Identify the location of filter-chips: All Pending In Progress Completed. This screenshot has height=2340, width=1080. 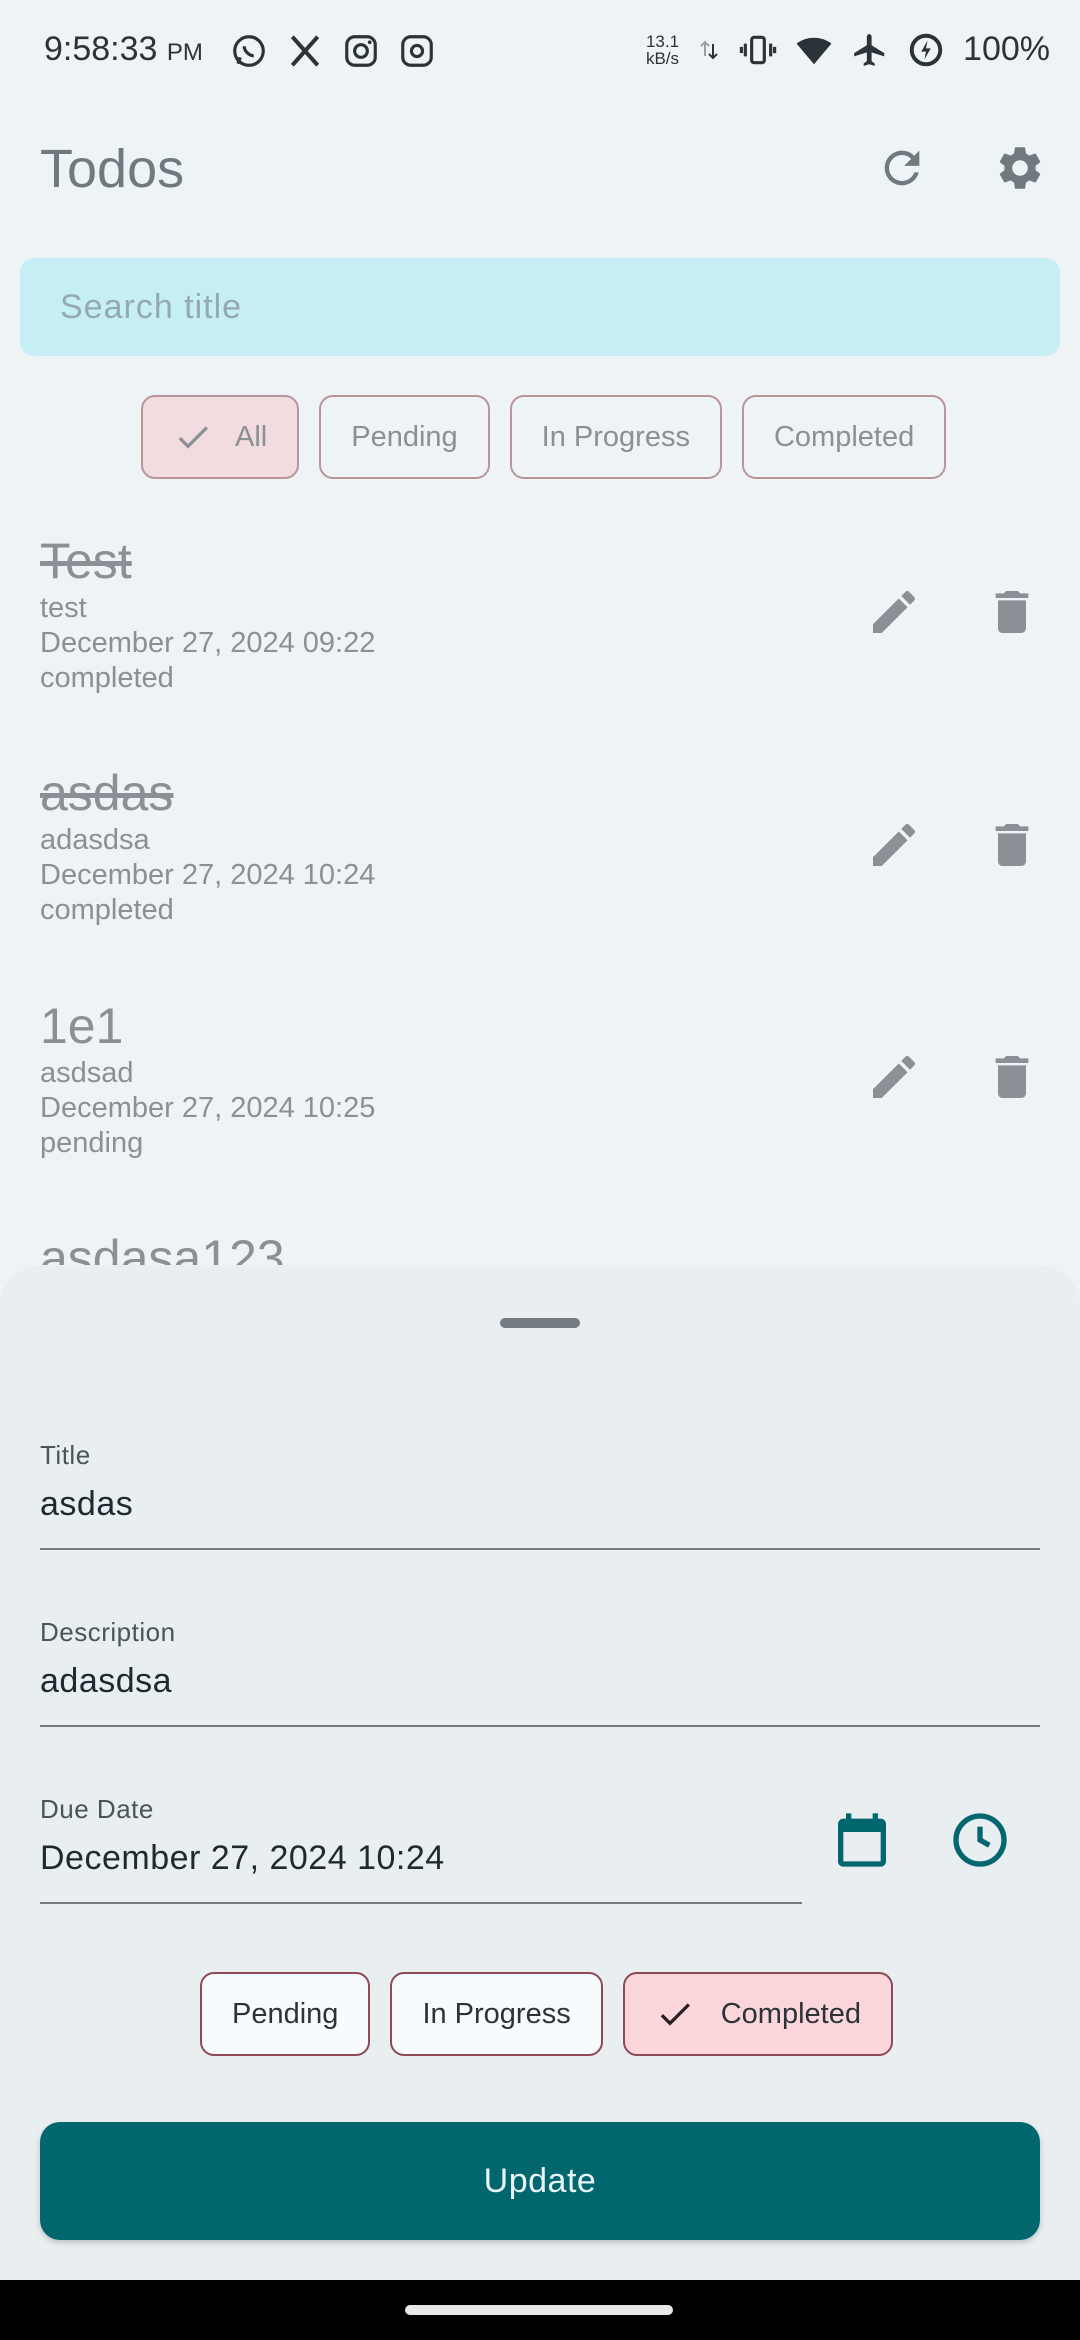
(544, 437).